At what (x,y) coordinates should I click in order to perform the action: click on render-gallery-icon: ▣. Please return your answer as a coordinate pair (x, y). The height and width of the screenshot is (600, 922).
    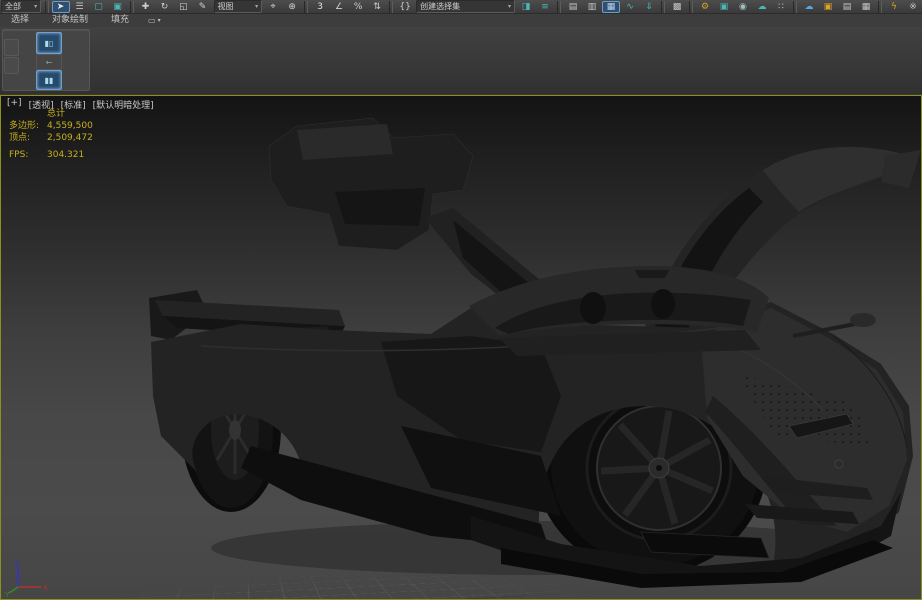
    Looking at the image, I should click on (828, 7).